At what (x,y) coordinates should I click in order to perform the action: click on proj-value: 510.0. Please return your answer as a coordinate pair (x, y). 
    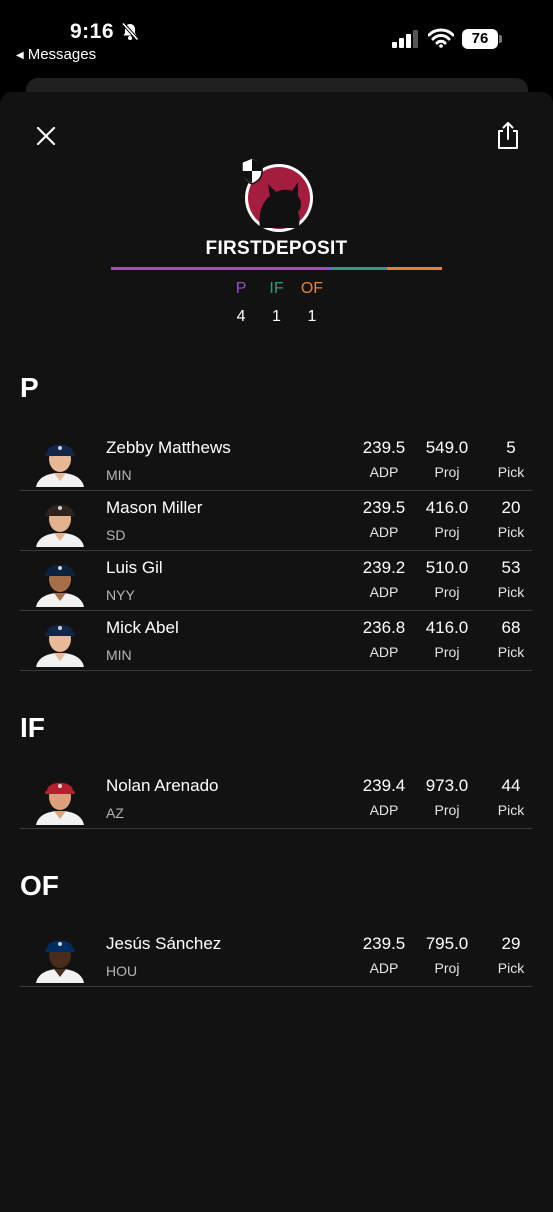
    Looking at the image, I should click on (447, 567).